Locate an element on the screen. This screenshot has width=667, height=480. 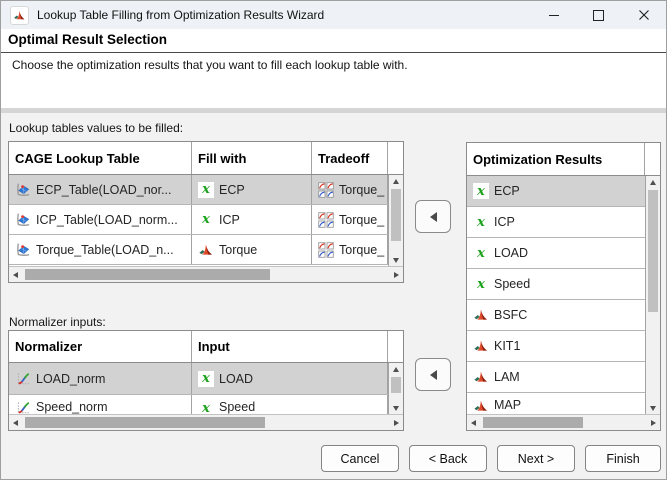
column-header-normalizer: Normalizer is located at coordinates (100, 346).